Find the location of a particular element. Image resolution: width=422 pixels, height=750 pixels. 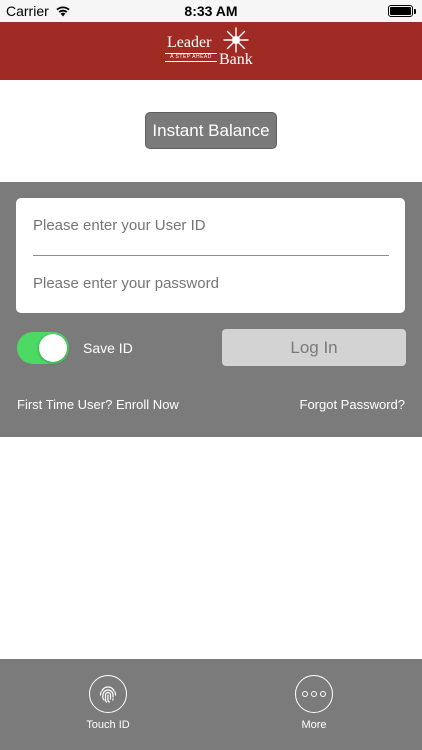

save-id-toggle is located at coordinates (43, 348).